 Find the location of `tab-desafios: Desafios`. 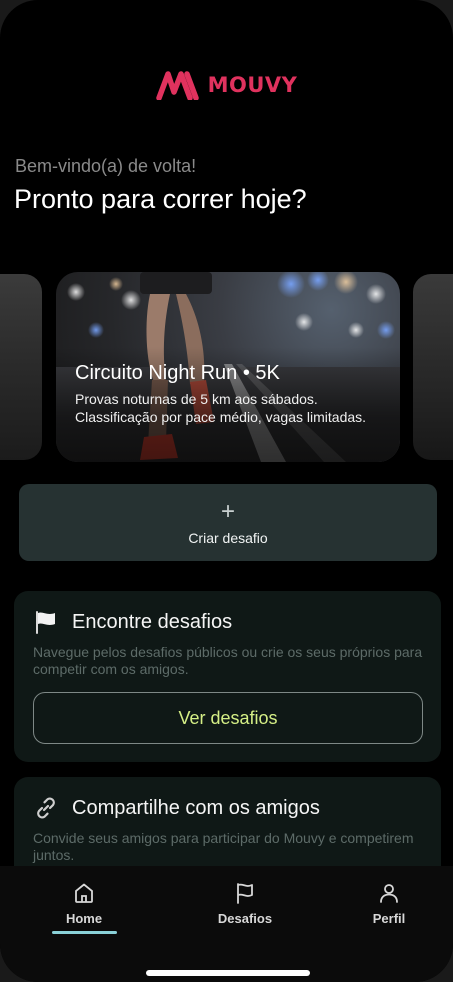

tab-desafios: Desafios is located at coordinates (245, 903).